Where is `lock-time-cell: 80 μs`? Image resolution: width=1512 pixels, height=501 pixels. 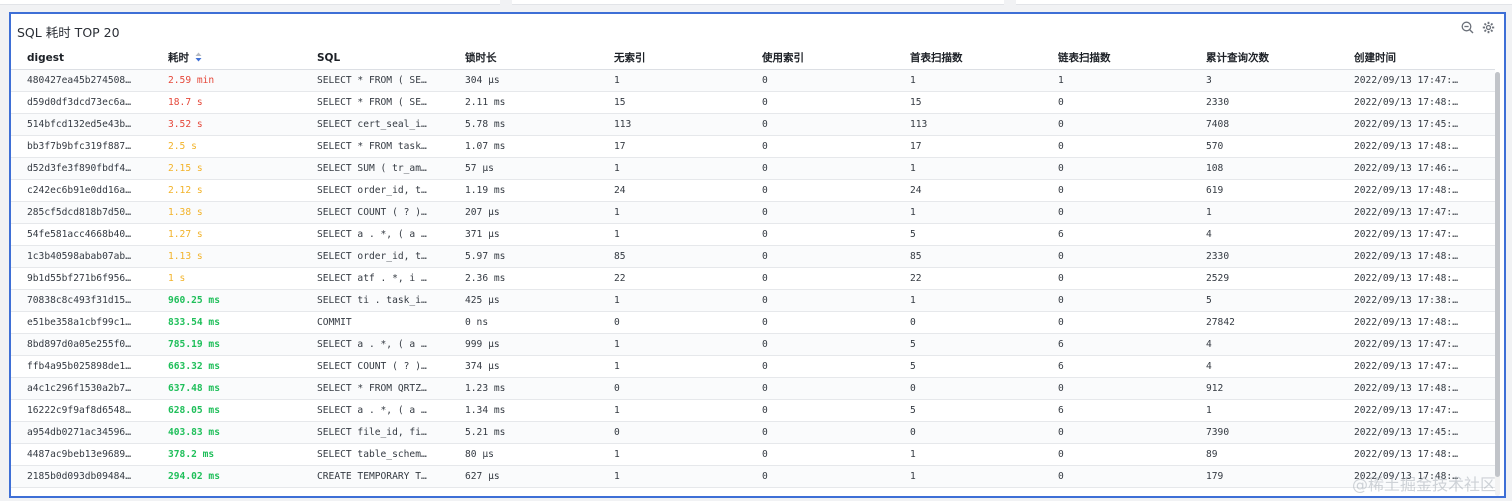 lock-time-cell: 80 μs is located at coordinates (523, 454).